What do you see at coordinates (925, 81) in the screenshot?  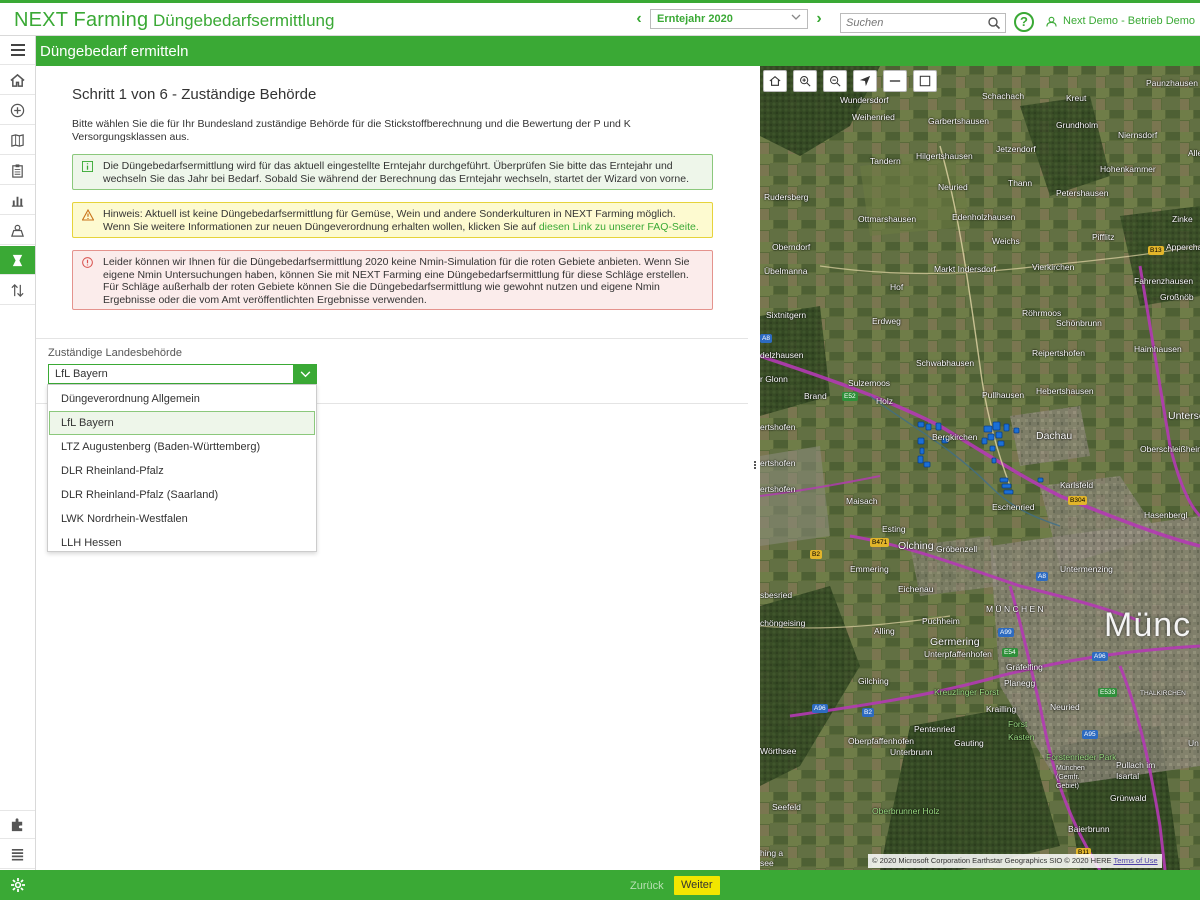 I see `select-area-icon` at bounding box center [925, 81].